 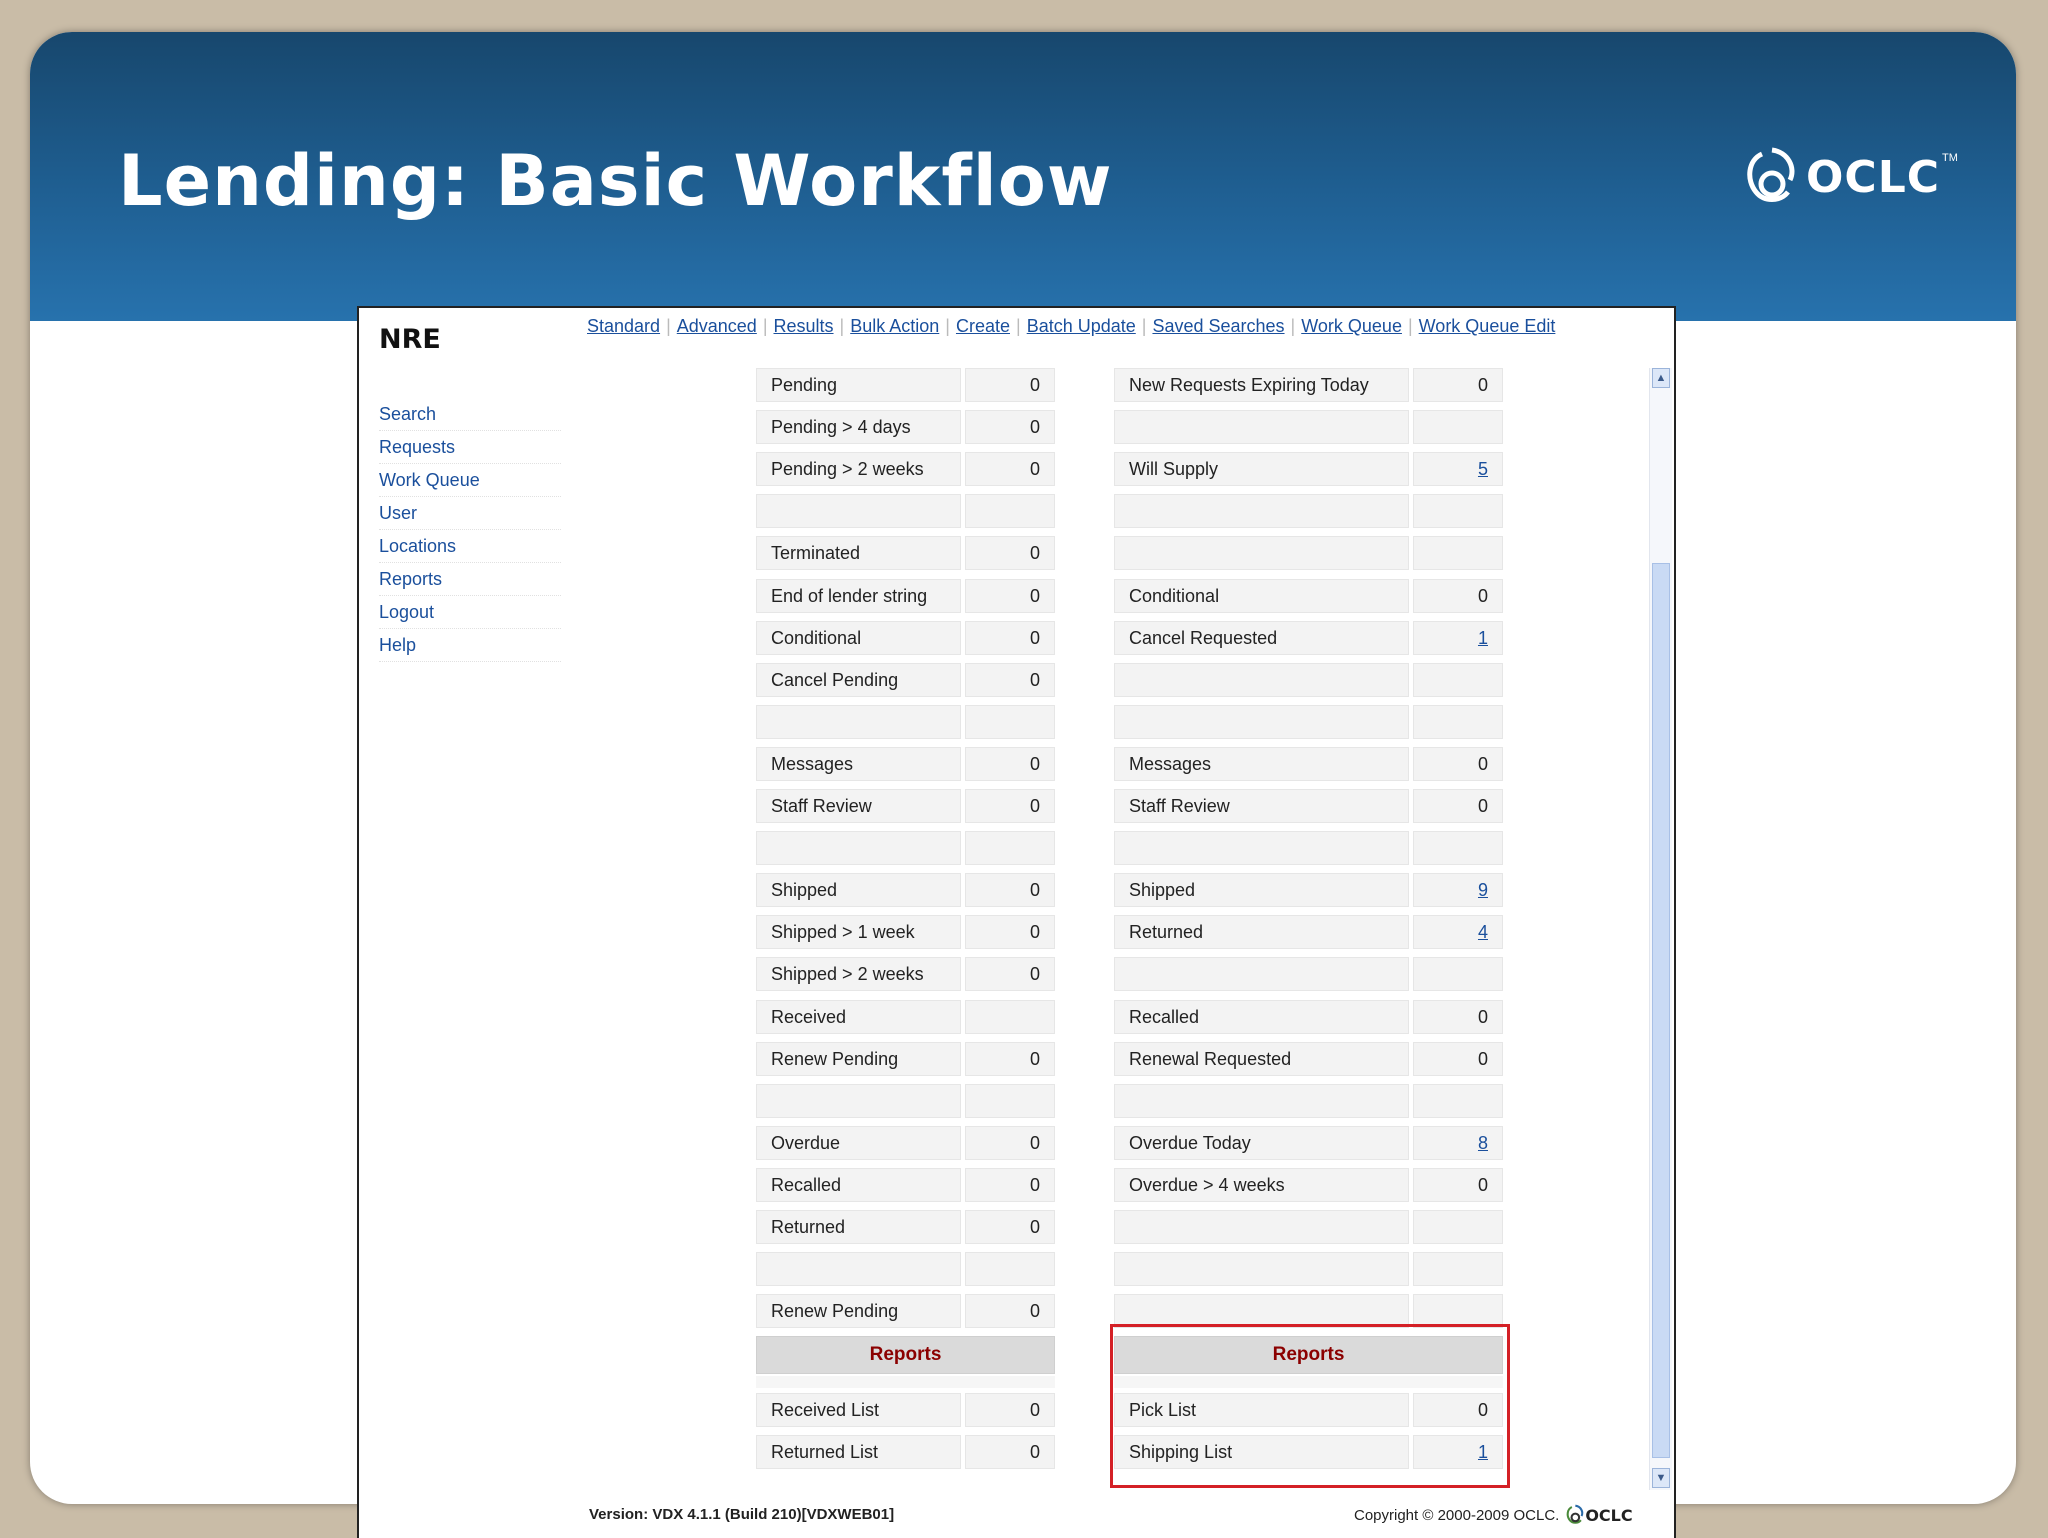 I want to click on brand-label: NRE, so click(x=410, y=339).